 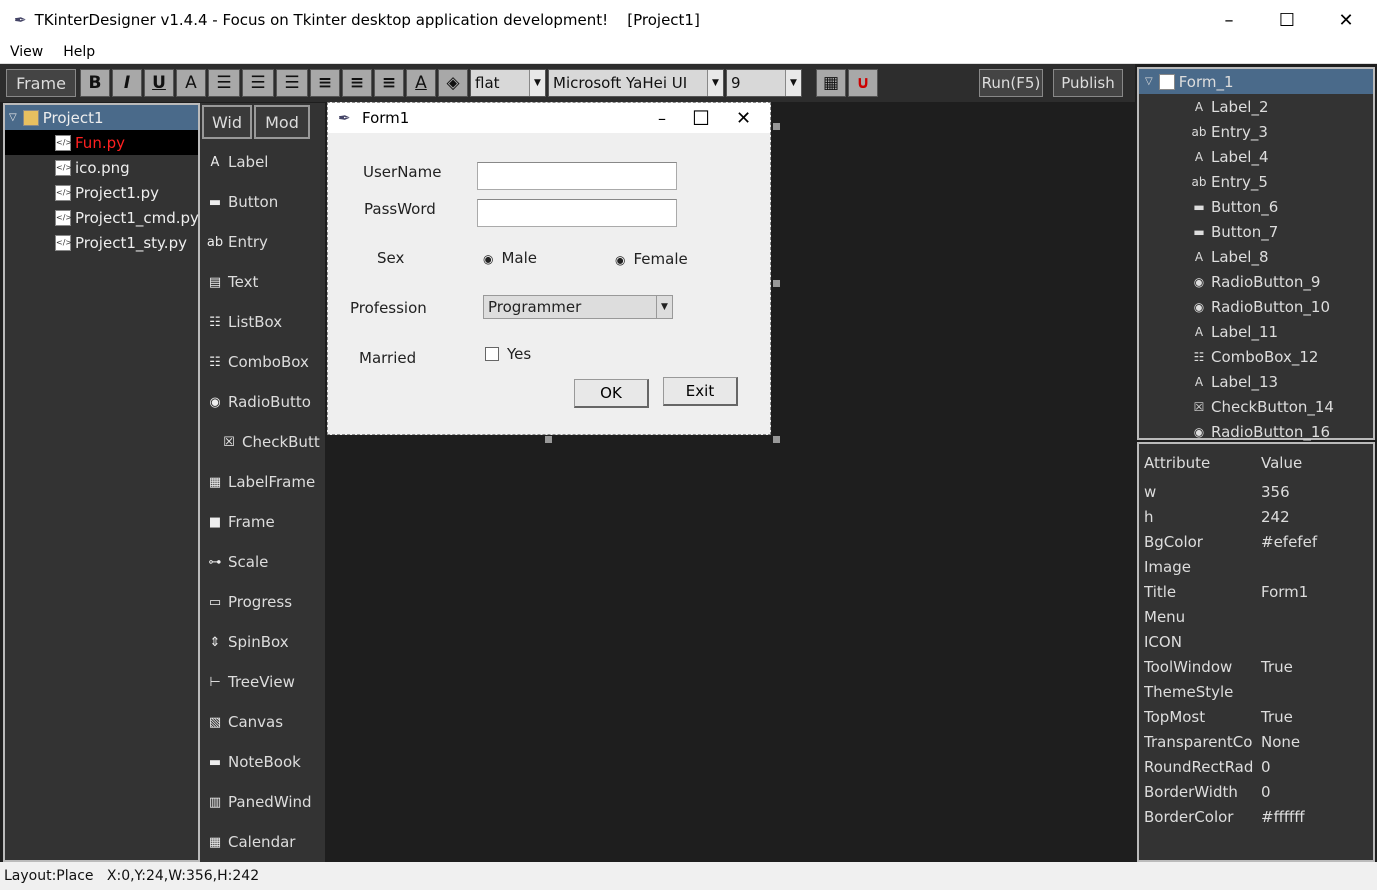 What do you see at coordinates (264, 162) in the screenshot?
I see `widget-item: A Label` at bounding box center [264, 162].